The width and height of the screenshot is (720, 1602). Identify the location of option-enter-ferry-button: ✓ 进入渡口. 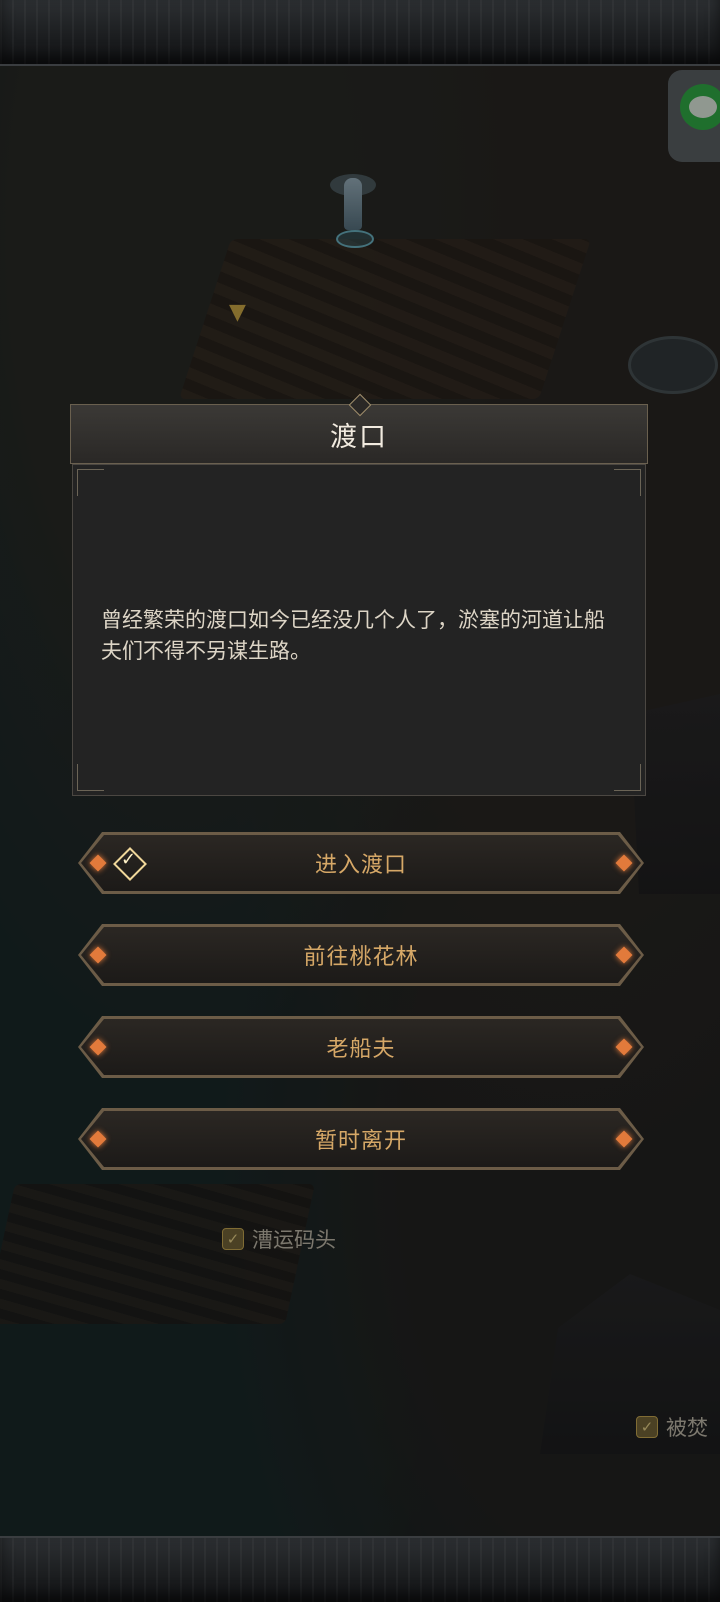
(361, 863).